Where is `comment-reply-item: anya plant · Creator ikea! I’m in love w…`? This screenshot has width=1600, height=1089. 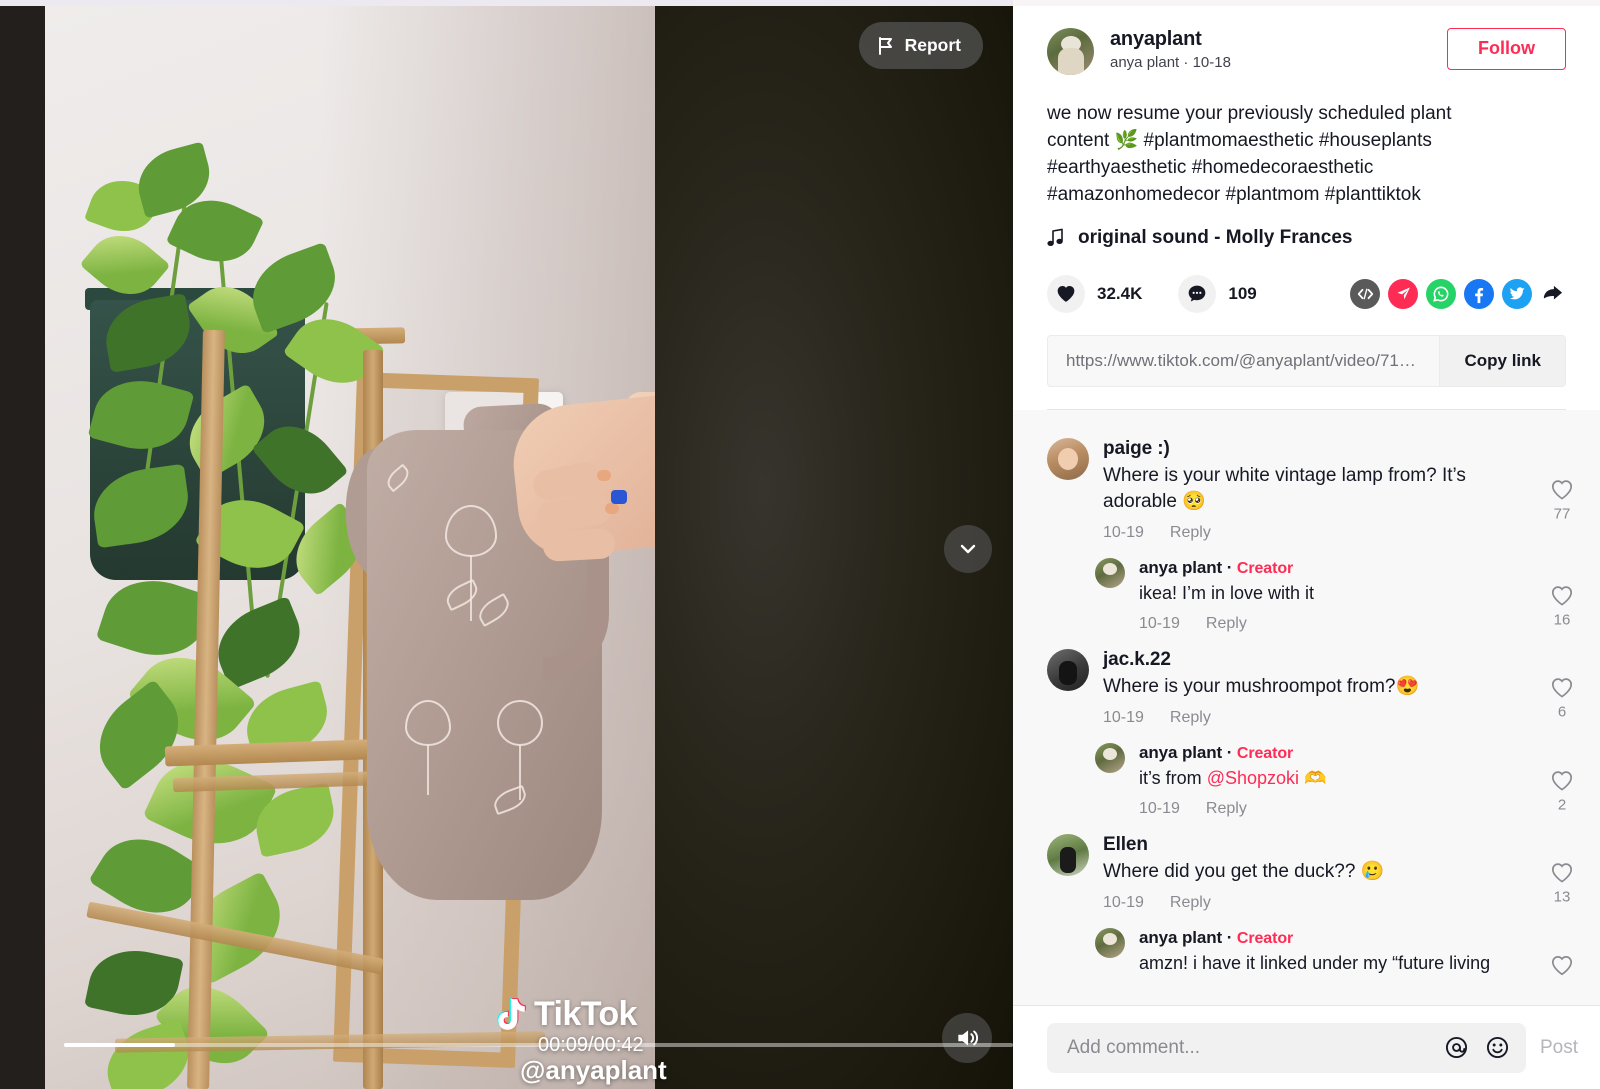
comment-reply-item: anya plant · Creator ikea! I’m in love w… is located at coordinates (1306, 595).